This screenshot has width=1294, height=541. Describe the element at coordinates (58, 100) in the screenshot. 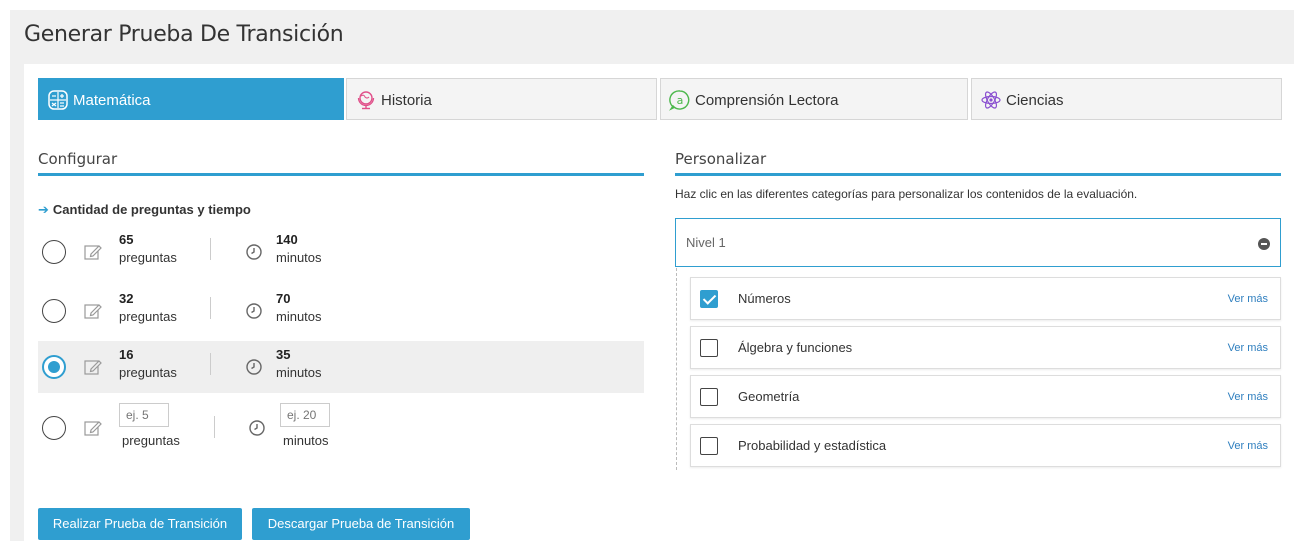

I see `calculator-icon` at that location.